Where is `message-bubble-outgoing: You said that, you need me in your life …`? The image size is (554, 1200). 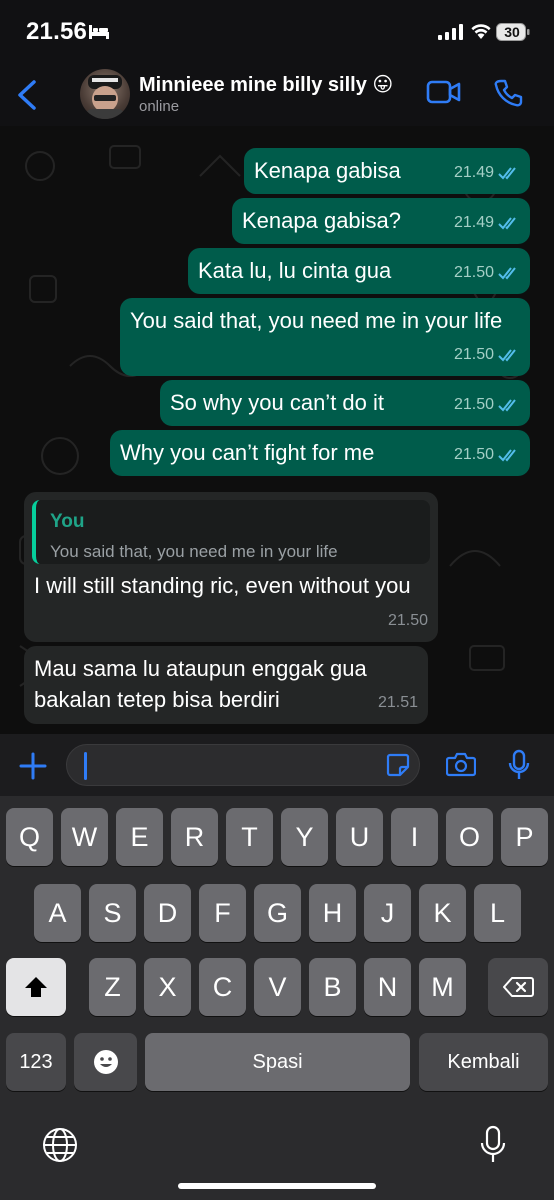
message-bubble-outgoing: You said that, you need me in your life … is located at coordinates (325, 337).